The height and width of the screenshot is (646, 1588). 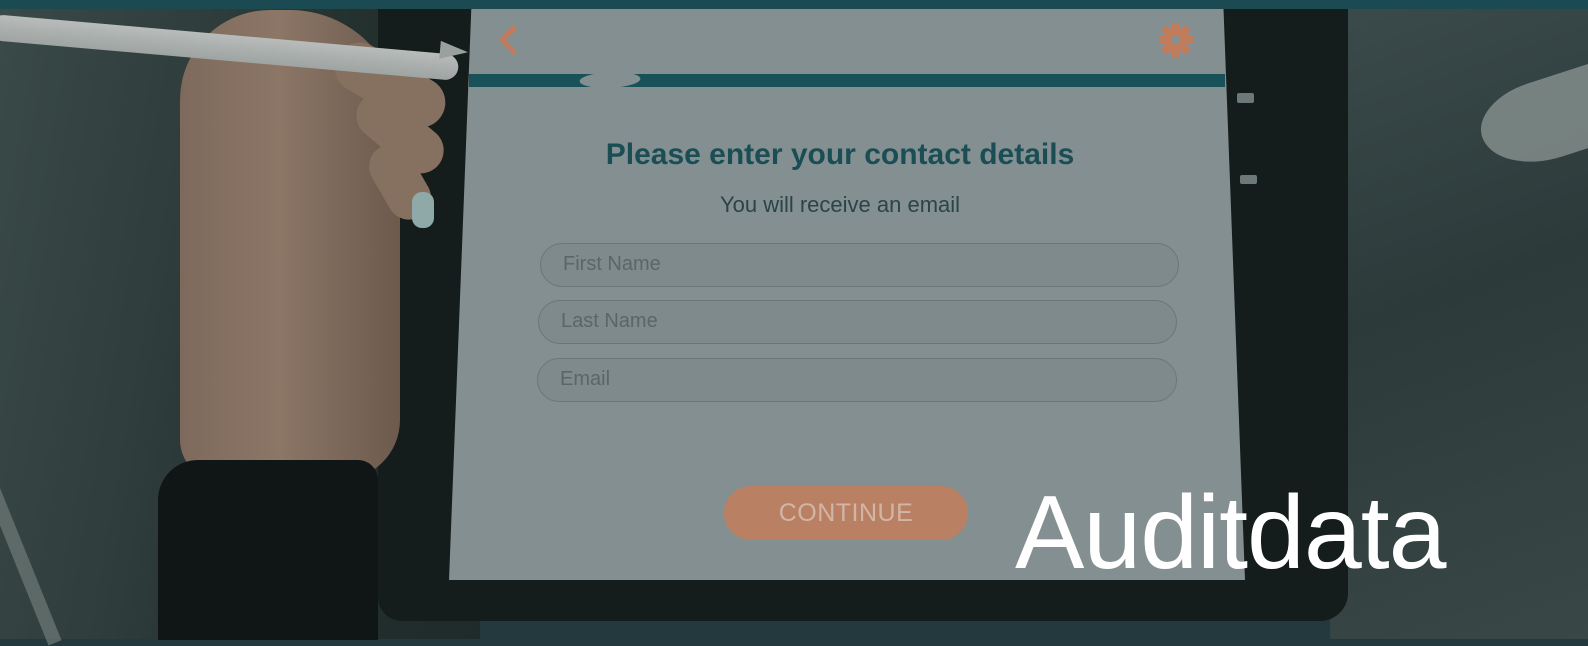 I want to click on form-subtitle: You will receive an email, so click(x=840, y=204).